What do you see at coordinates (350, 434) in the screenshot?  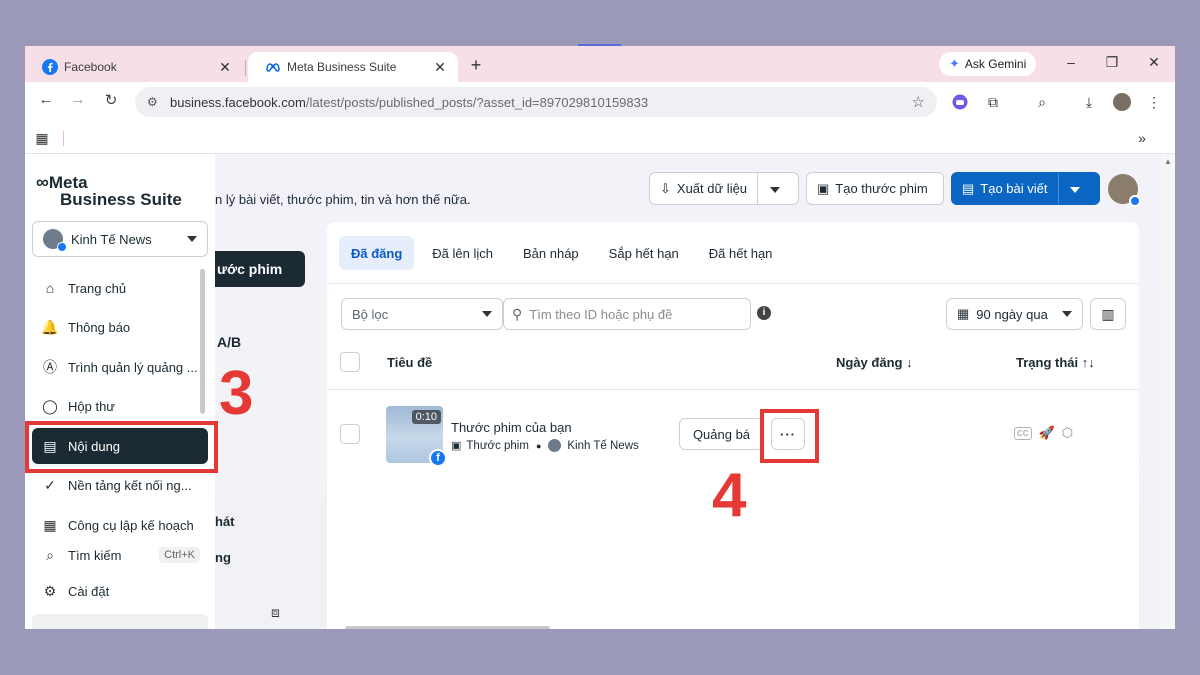 I see `row-checkbox` at bounding box center [350, 434].